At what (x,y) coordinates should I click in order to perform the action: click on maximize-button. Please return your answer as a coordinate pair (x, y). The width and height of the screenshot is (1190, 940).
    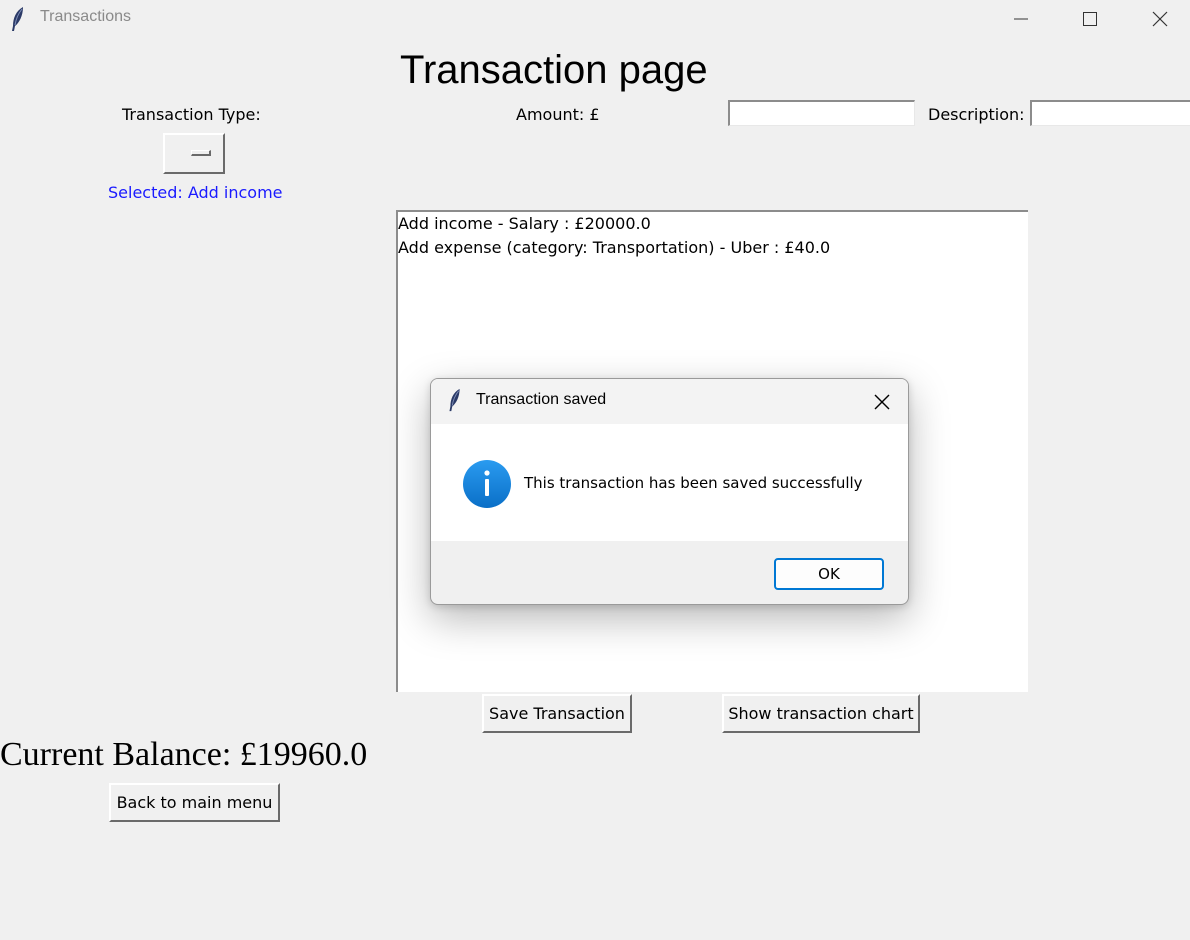
    Looking at the image, I should click on (1090, 19).